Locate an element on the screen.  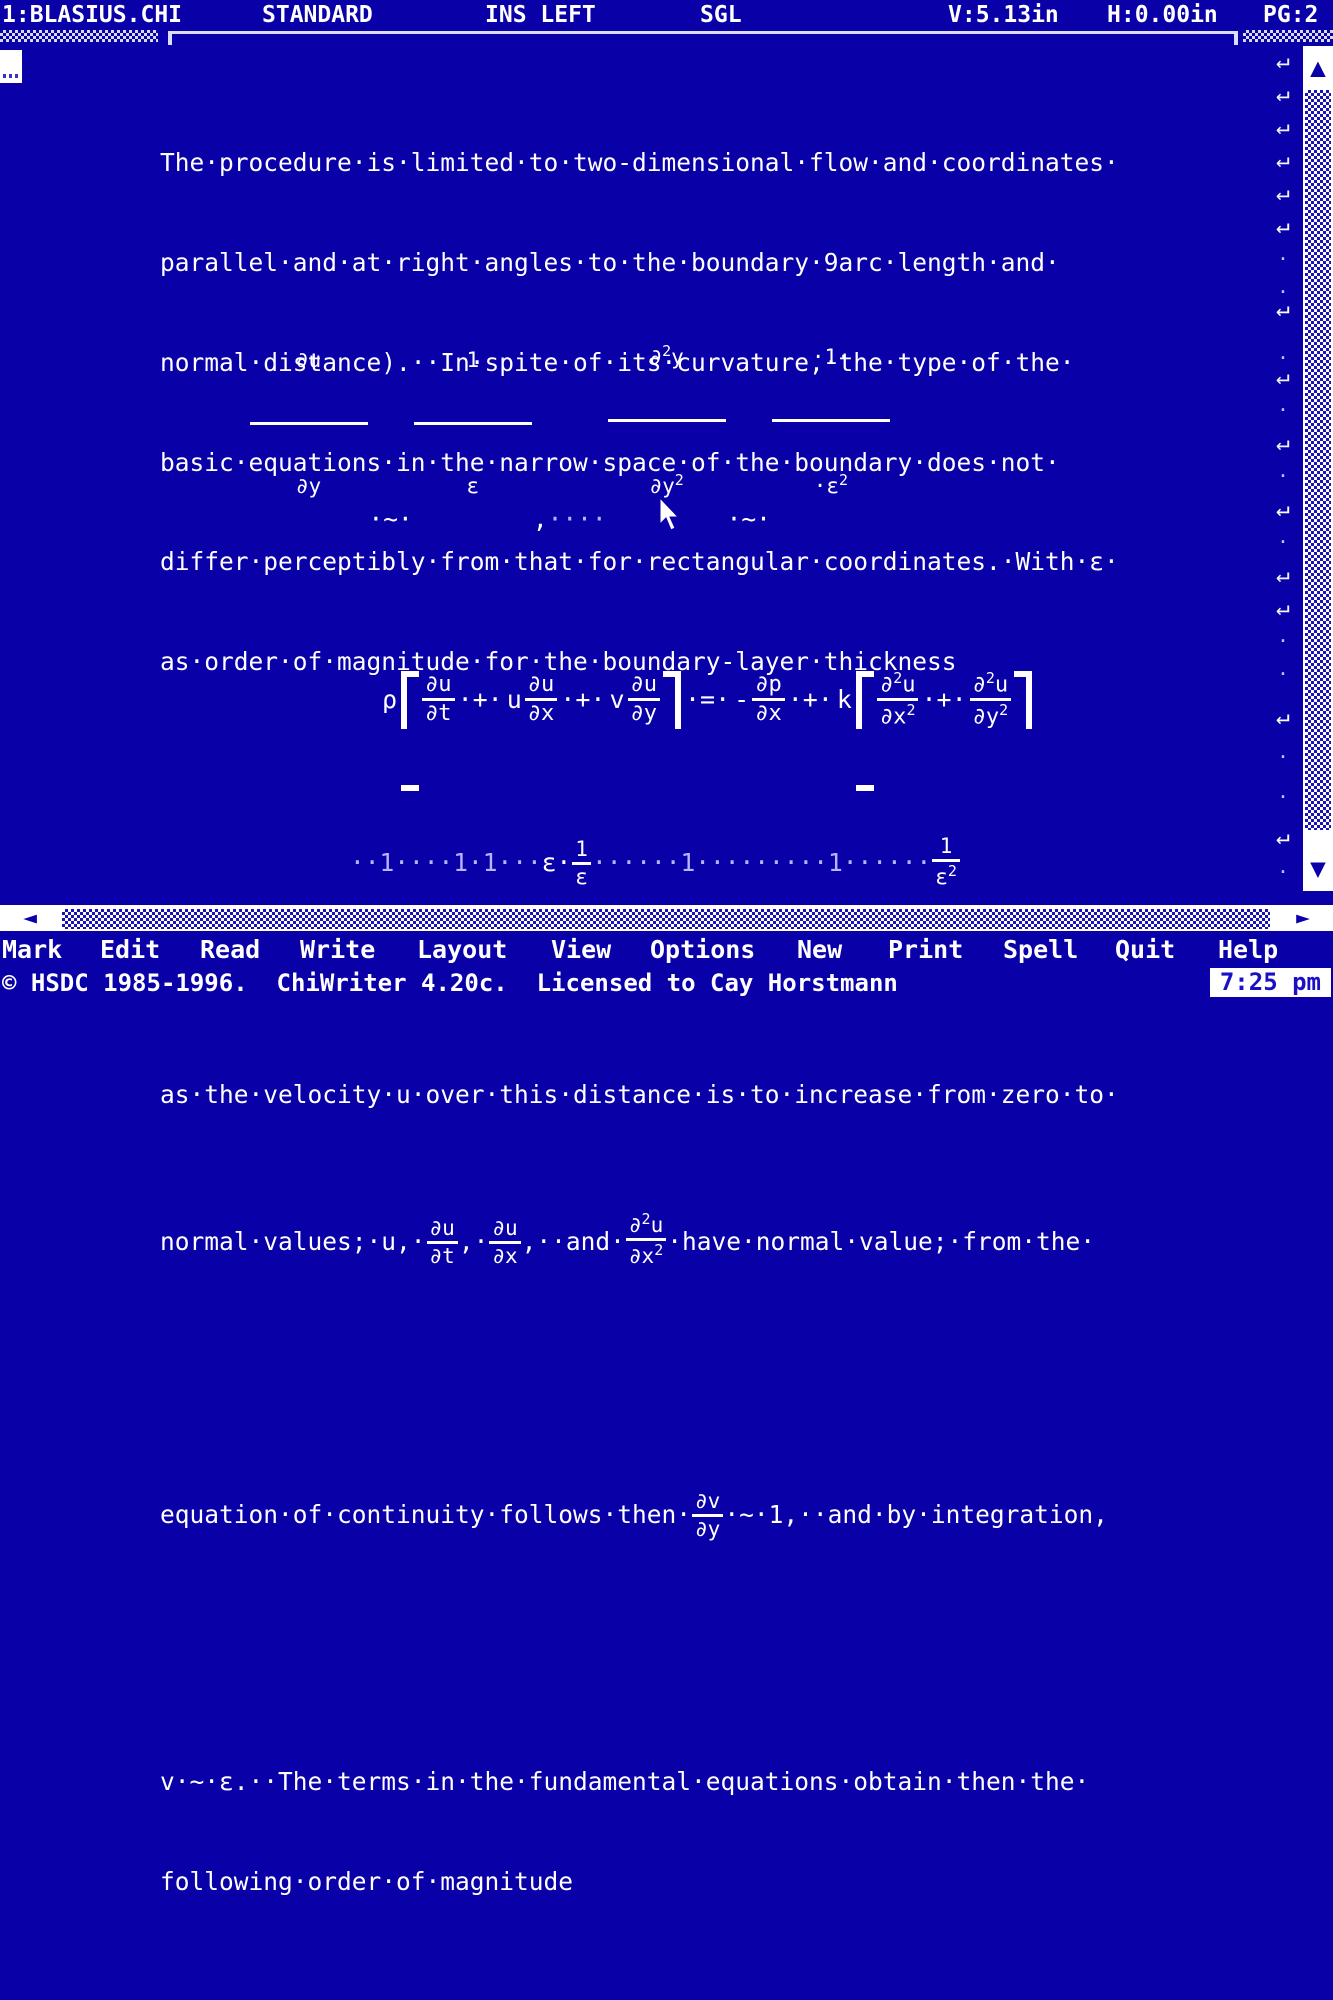
ruler is located at coordinates (666, 37).